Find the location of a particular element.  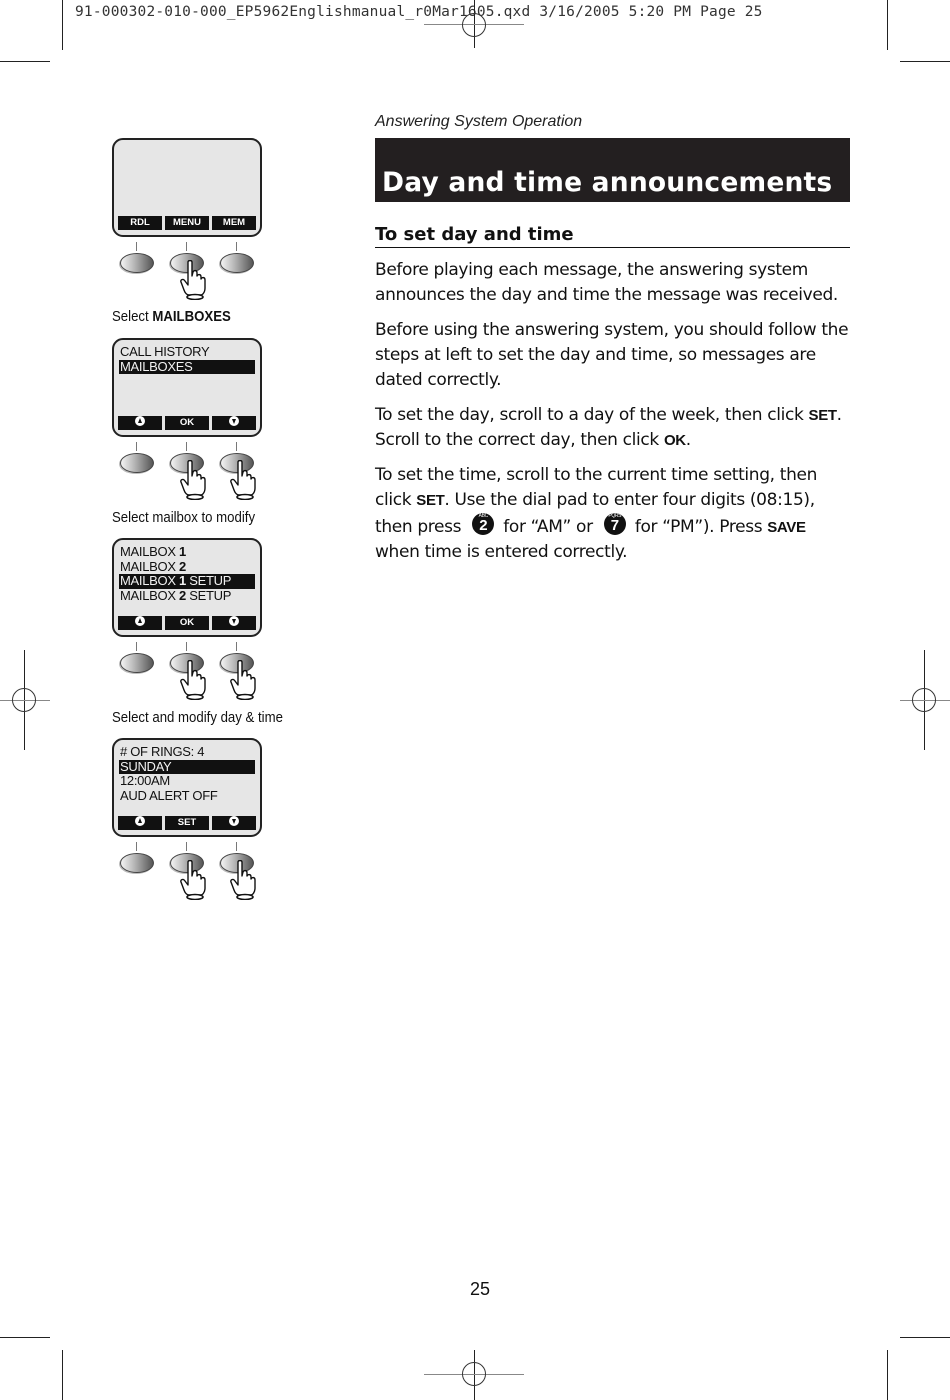

page-number: 25 is located at coordinates (480, 1289).